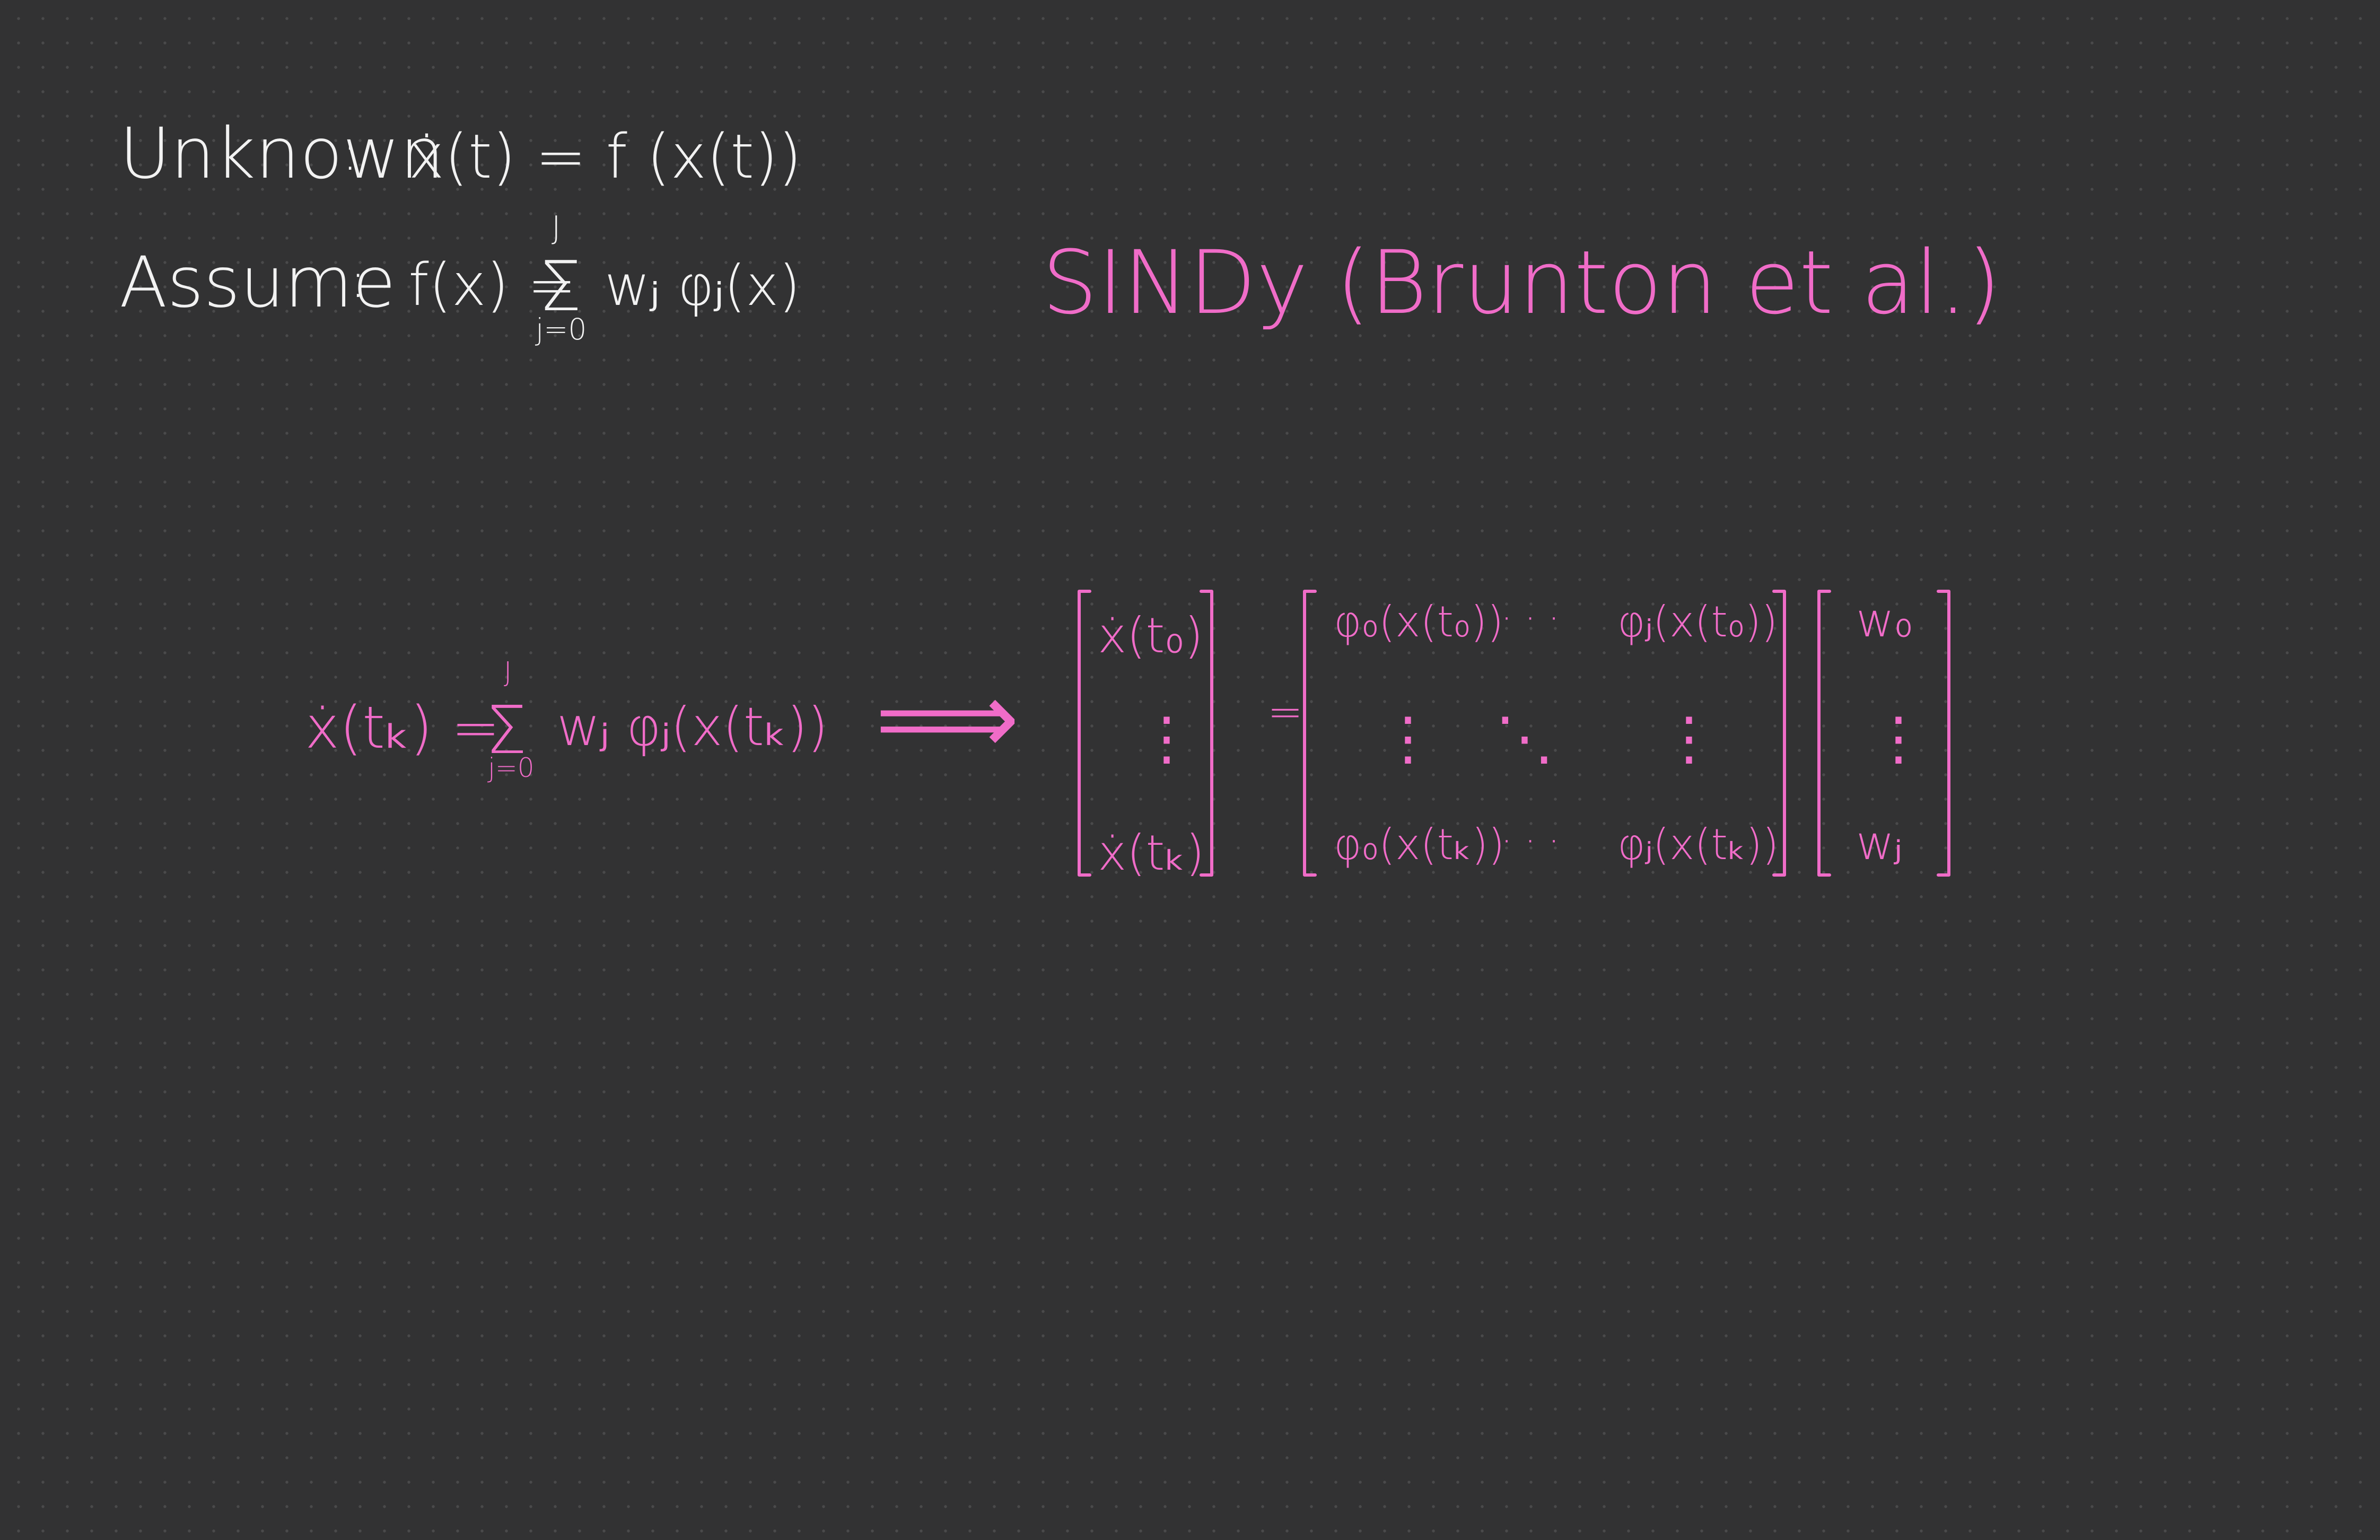 This screenshot has width=2380, height=1540. What do you see at coordinates (508, 672) in the screenshot?
I see `equation-sum-upper-limit: J` at bounding box center [508, 672].